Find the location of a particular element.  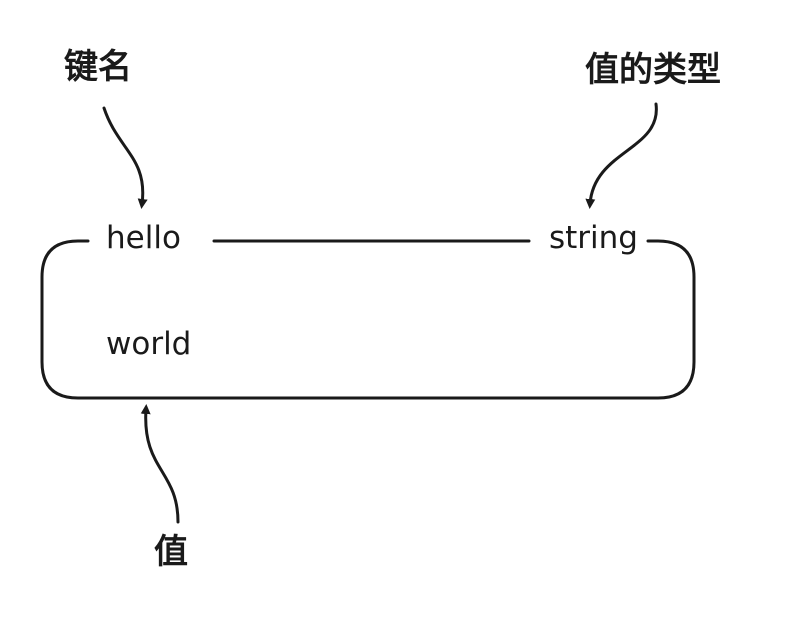

key-name-annotation: 键名 is located at coordinates (98, 67).